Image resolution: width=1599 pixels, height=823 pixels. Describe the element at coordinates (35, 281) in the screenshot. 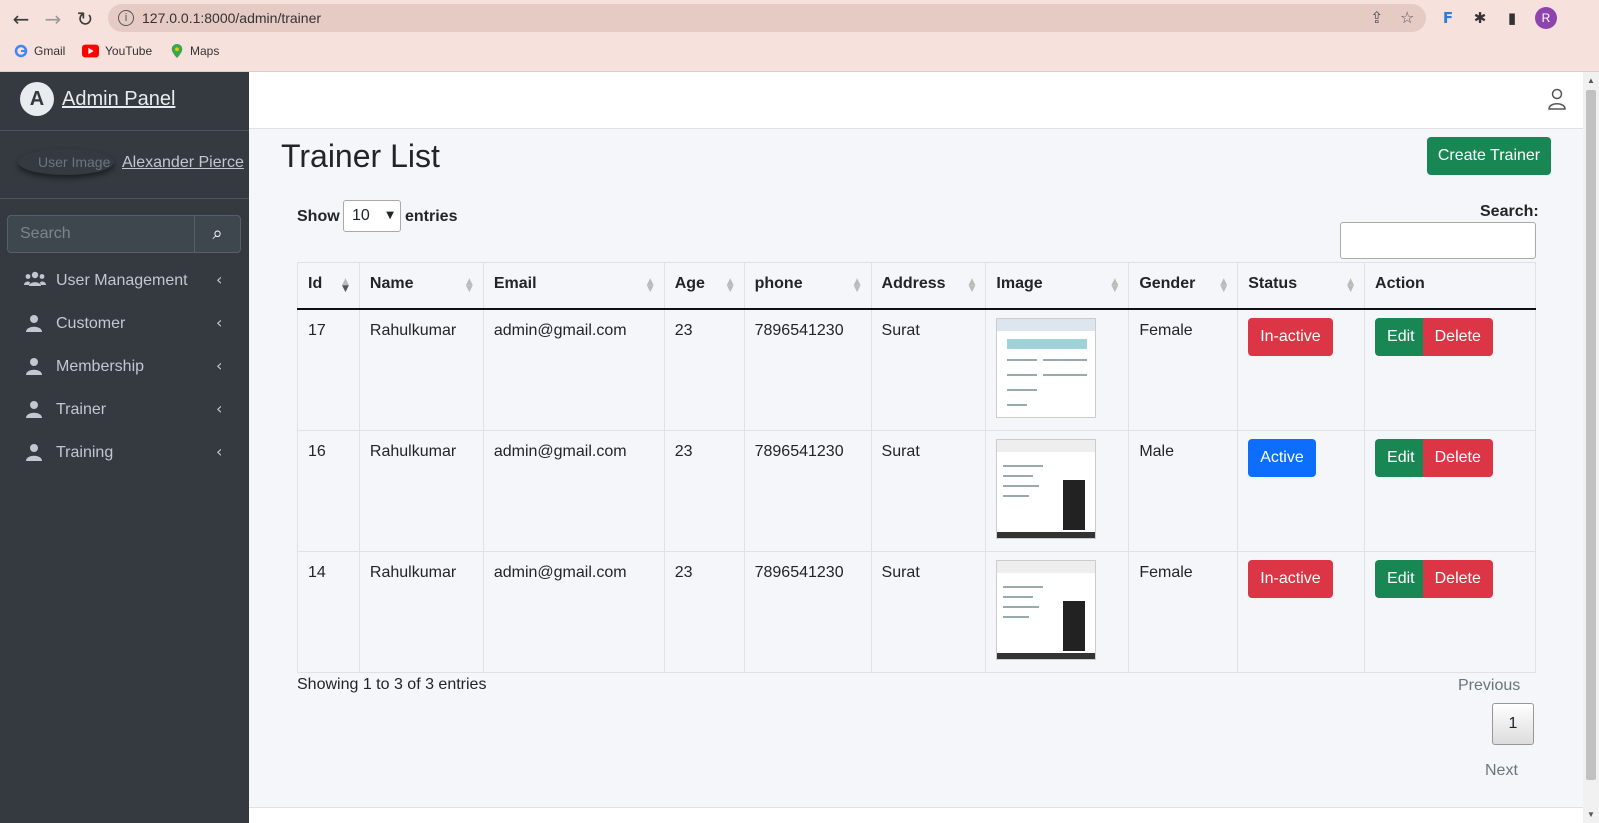

I see `users-icon` at that location.